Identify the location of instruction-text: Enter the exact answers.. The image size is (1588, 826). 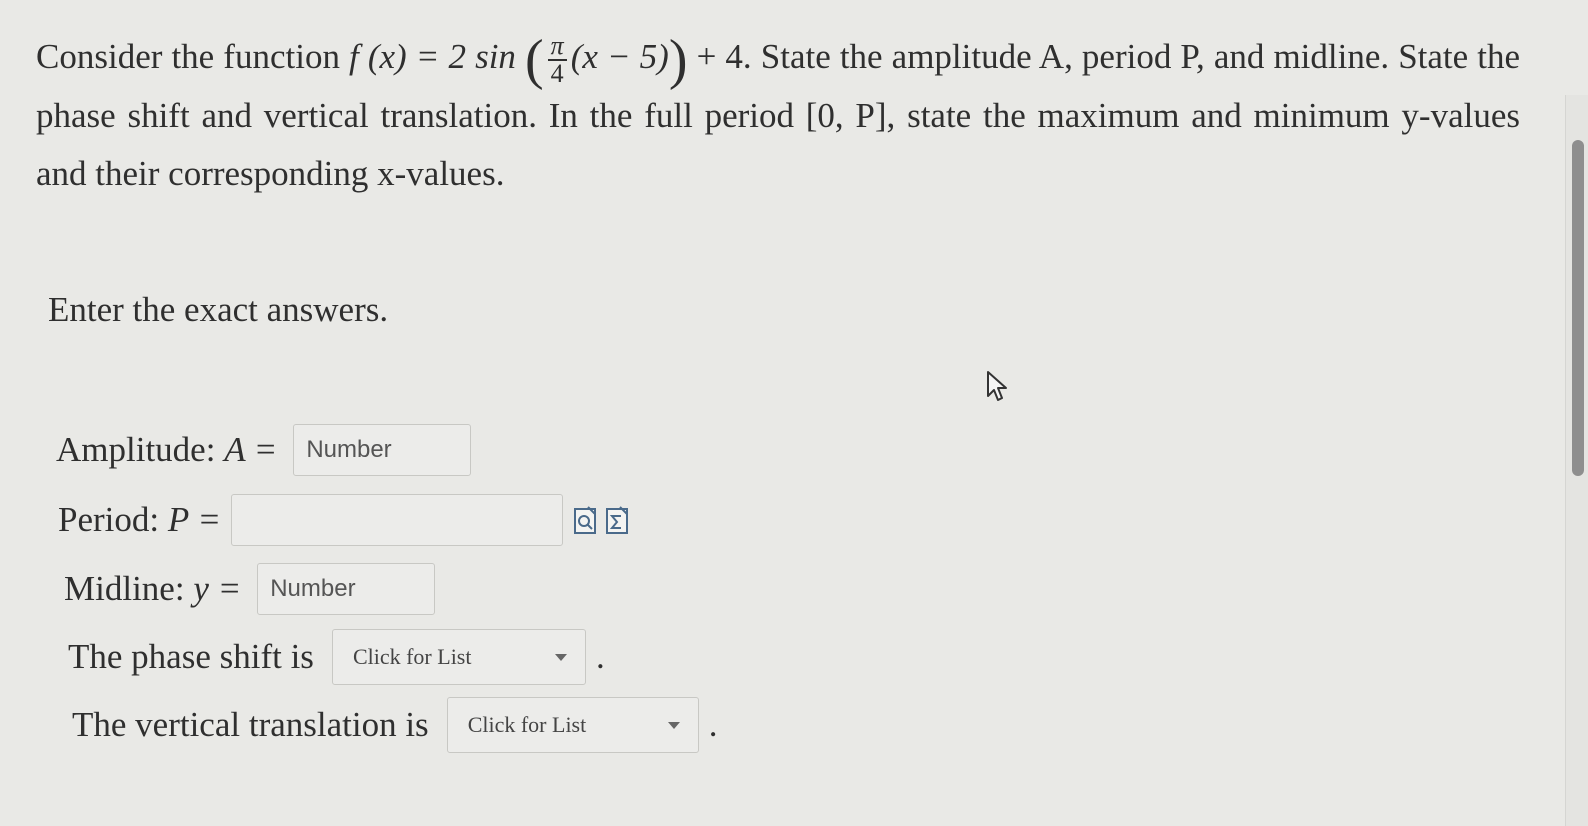
(218, 309).